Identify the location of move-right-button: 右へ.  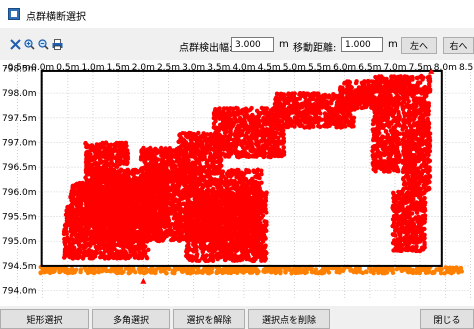
(458, 45).